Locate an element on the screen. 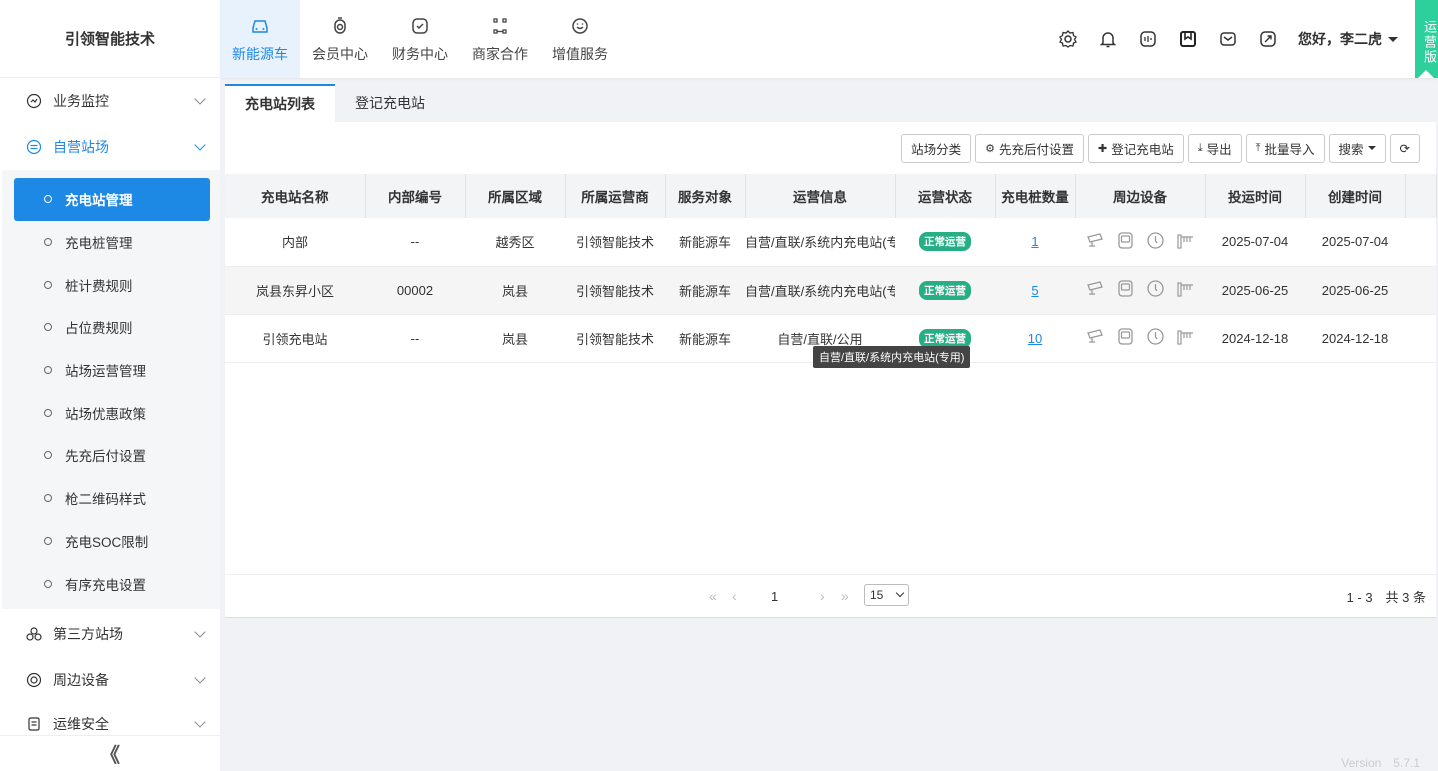 This screenshot has height=771, width=1438. current-page: 1 is located at coordinates (774, 596).